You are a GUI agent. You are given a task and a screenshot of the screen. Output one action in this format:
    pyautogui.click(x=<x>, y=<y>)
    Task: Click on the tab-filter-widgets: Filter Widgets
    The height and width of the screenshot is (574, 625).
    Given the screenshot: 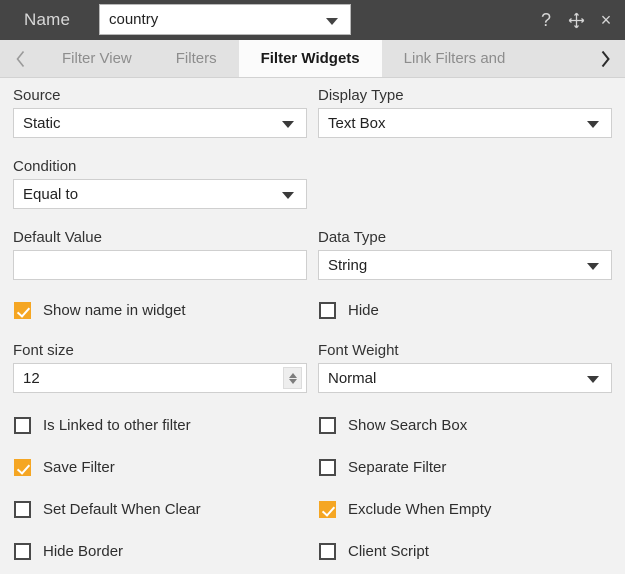 What is the action you would take?
    pyautogui.click(x=310, y=58)
    